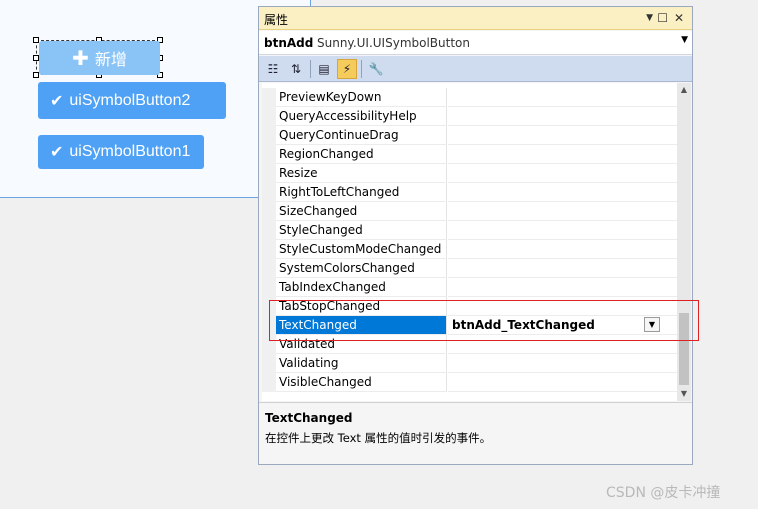  Describe the element at coordinates (361, 268) in the screenshot. I see `event-name: SystemColorsChanged` at that location.